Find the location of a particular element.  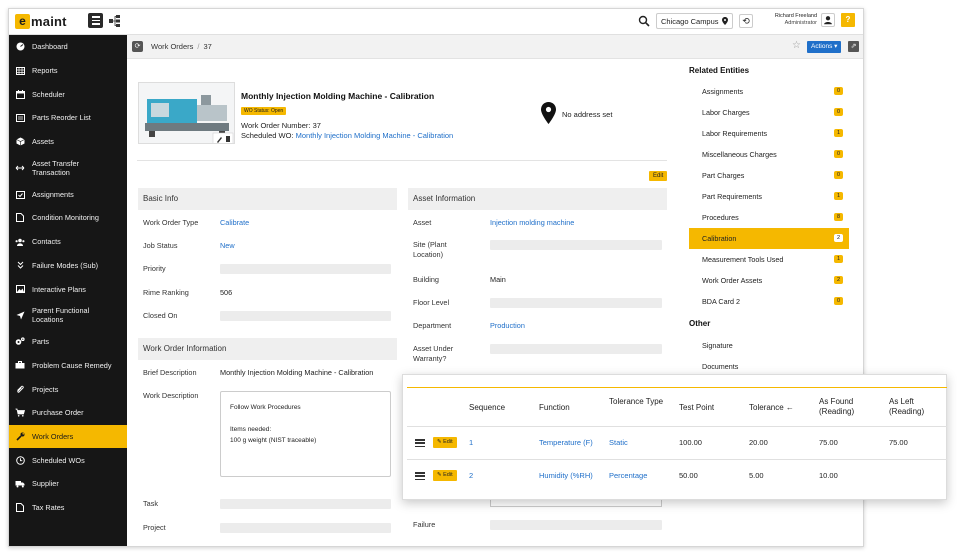

cell-sequence: 2 is located at coordinates (471, 475).